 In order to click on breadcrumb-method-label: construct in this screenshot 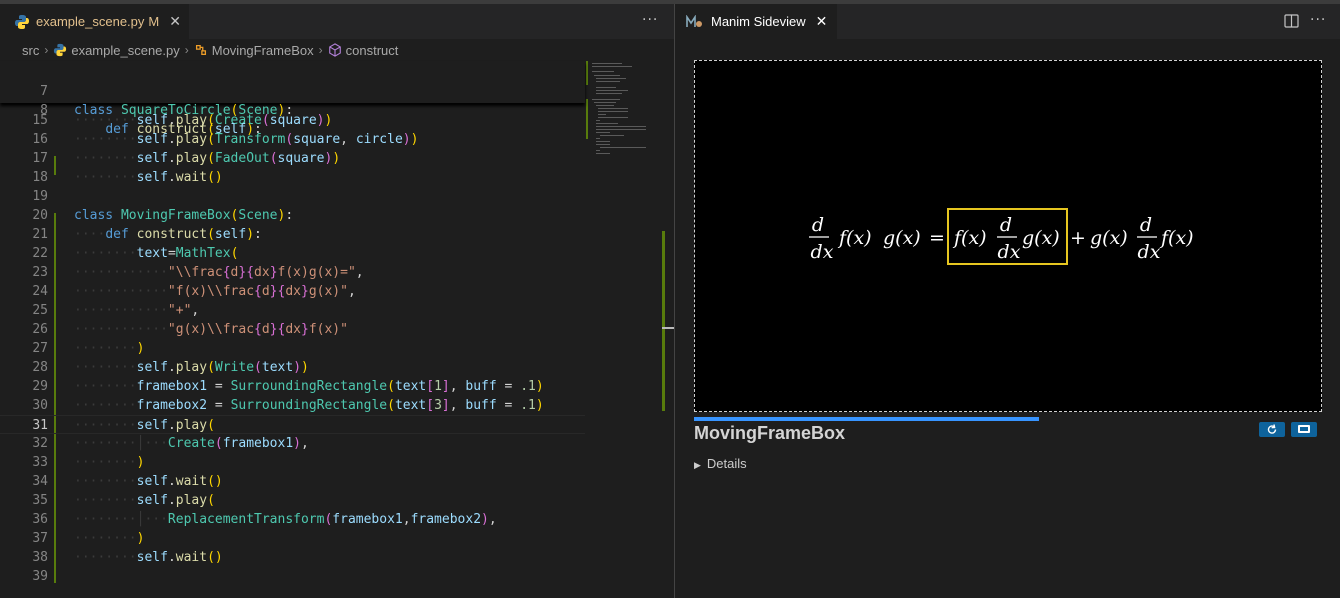, I will do `click(372, 50)`.